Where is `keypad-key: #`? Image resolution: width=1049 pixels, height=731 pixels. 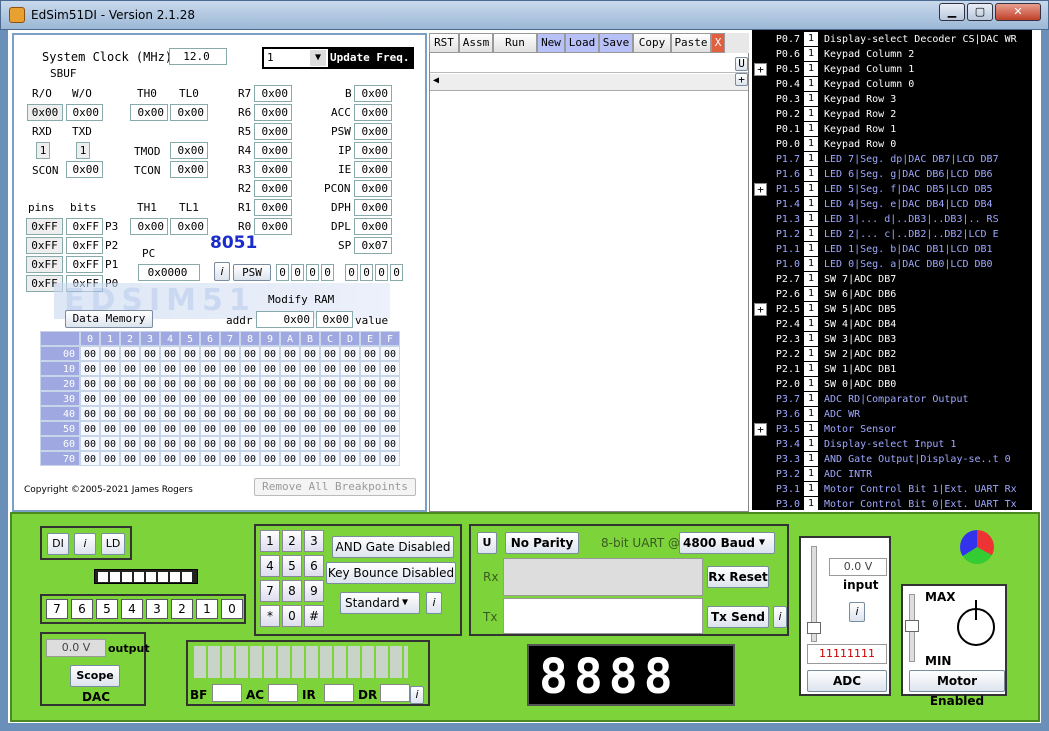
keypad-key: # is located at coordinates (314, 616).